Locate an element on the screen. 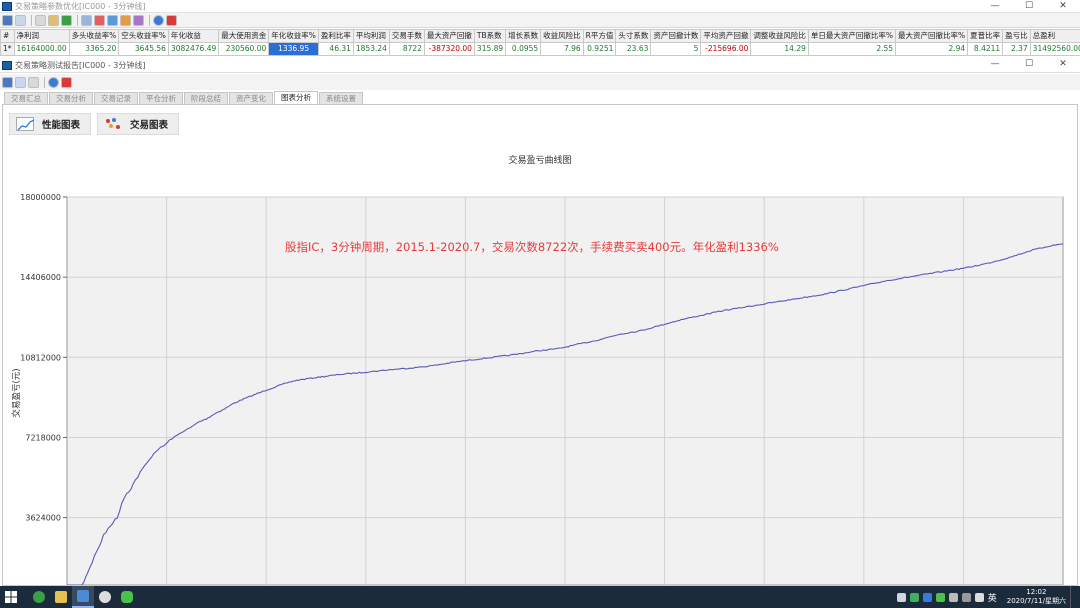 This screenshot has height=608, width=1080. grid-value-cell: 2.55 is located at coordinates (852, 49).